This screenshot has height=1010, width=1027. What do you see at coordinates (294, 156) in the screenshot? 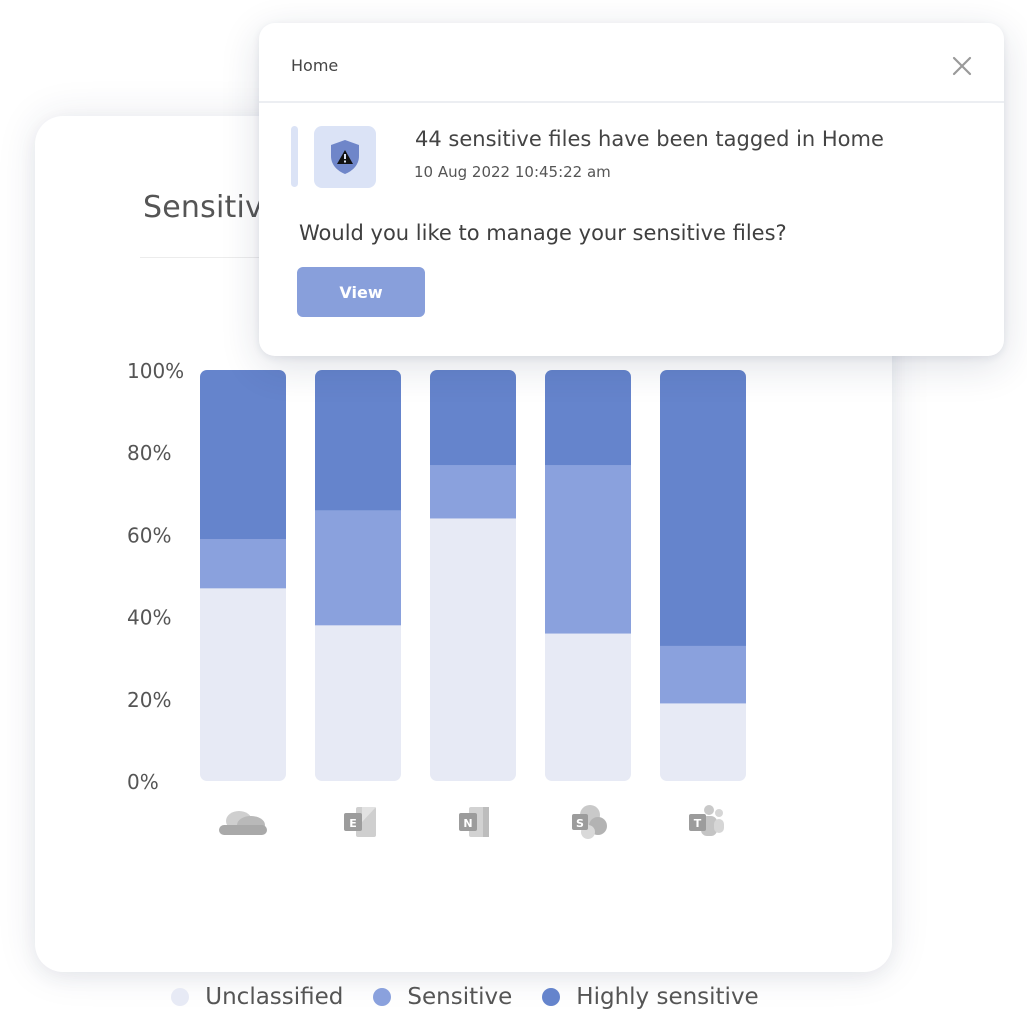
I see `notice-accent-bar` at bounding box center [294, 156].